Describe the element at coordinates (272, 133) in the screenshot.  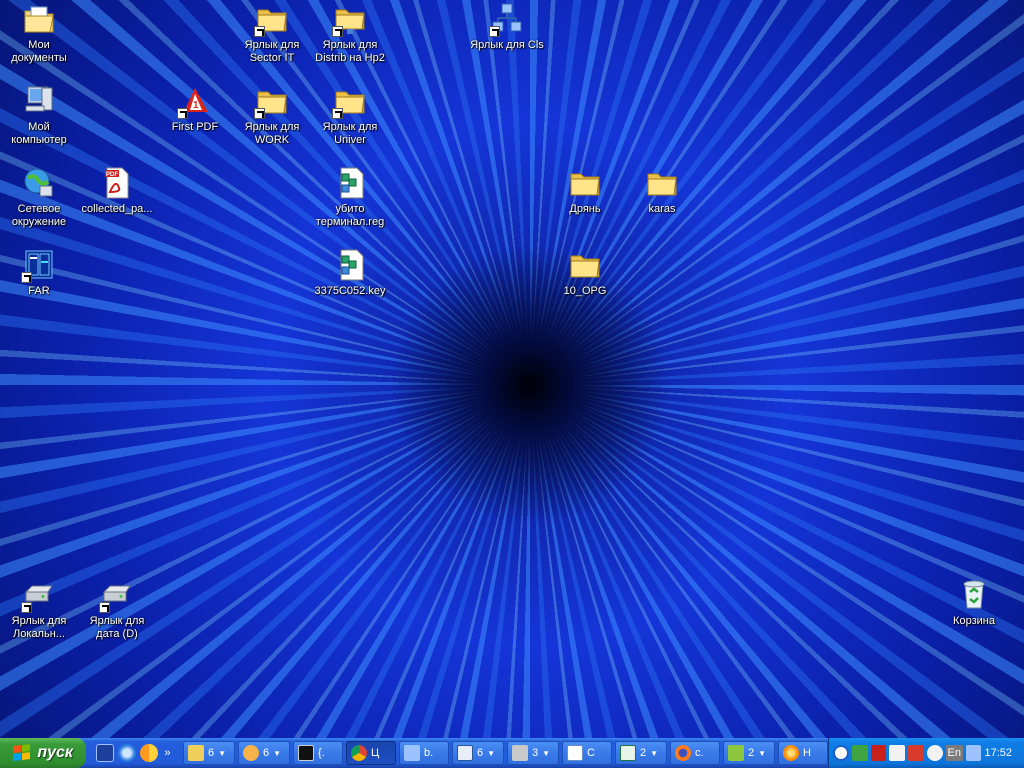
I see `icon-label: Ярлык для WORK` at that location.